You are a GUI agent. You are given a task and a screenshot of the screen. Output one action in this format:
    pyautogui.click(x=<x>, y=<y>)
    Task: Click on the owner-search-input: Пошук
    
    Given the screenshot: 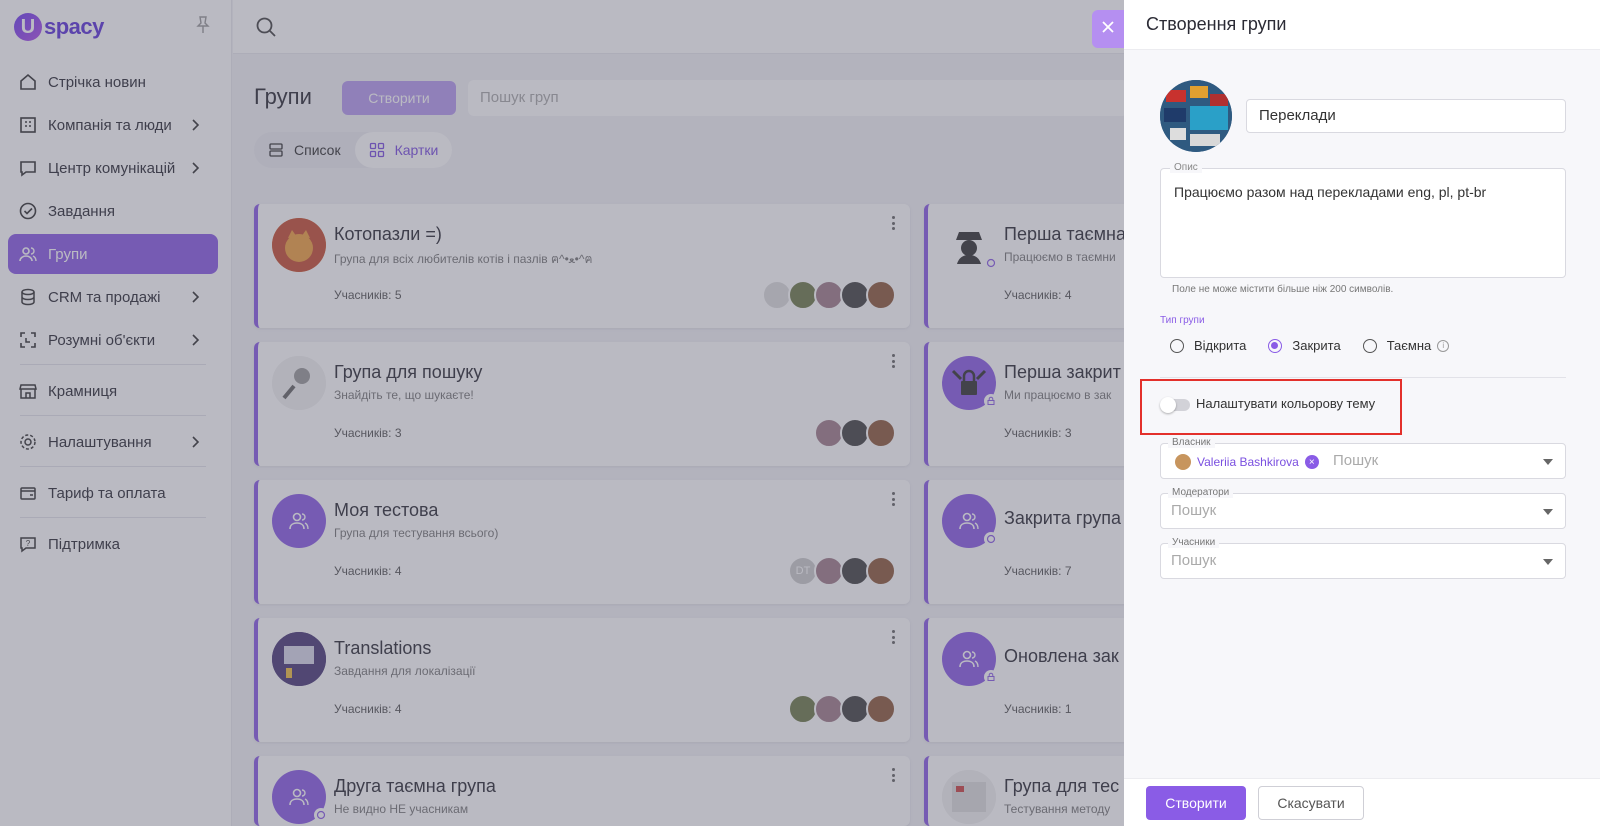 What is the action you would take?
    pyautogui.click(x=1355, y=460)
    